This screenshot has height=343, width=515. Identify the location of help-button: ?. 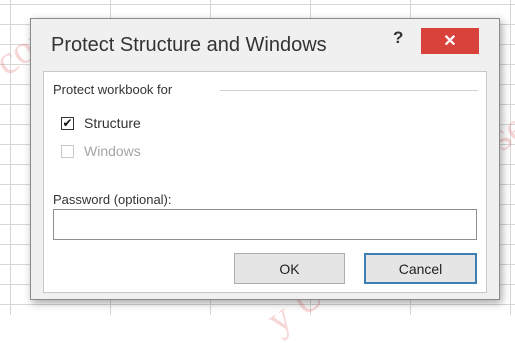
(398, 38).